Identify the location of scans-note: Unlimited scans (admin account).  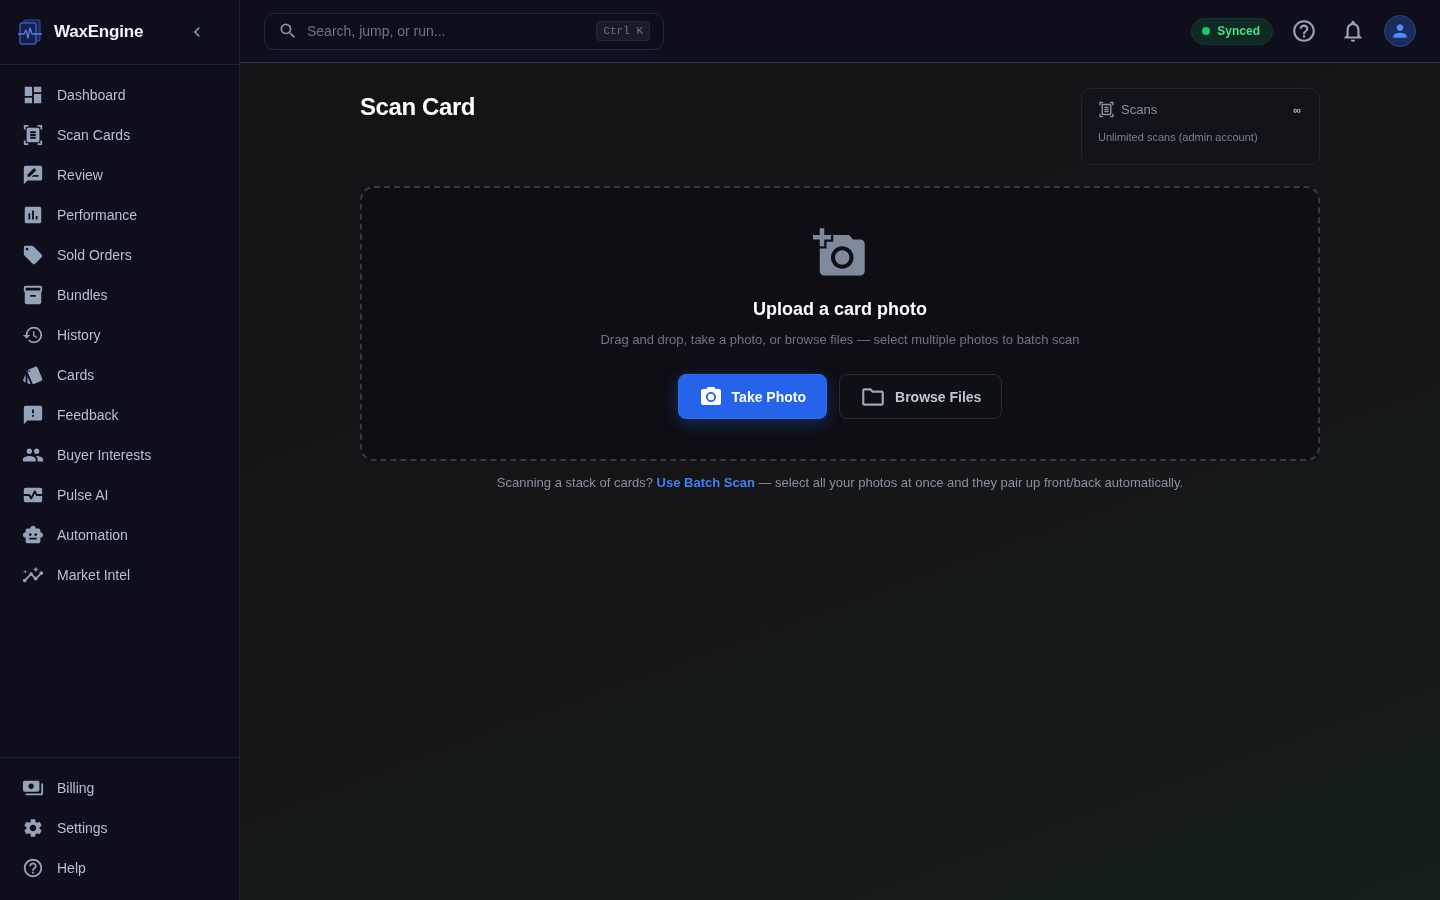
(1178, 137).